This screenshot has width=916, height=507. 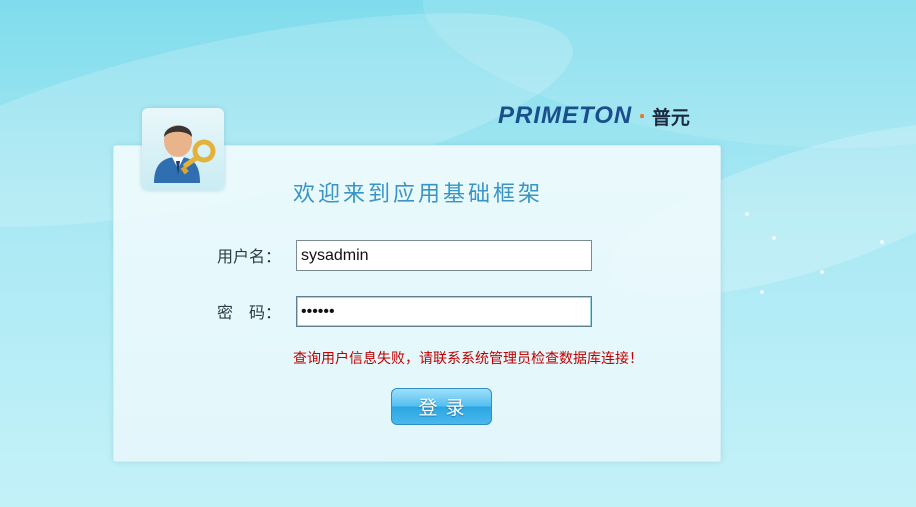 I want to click on username-input: sysadmin, so click(x=444, y=255).